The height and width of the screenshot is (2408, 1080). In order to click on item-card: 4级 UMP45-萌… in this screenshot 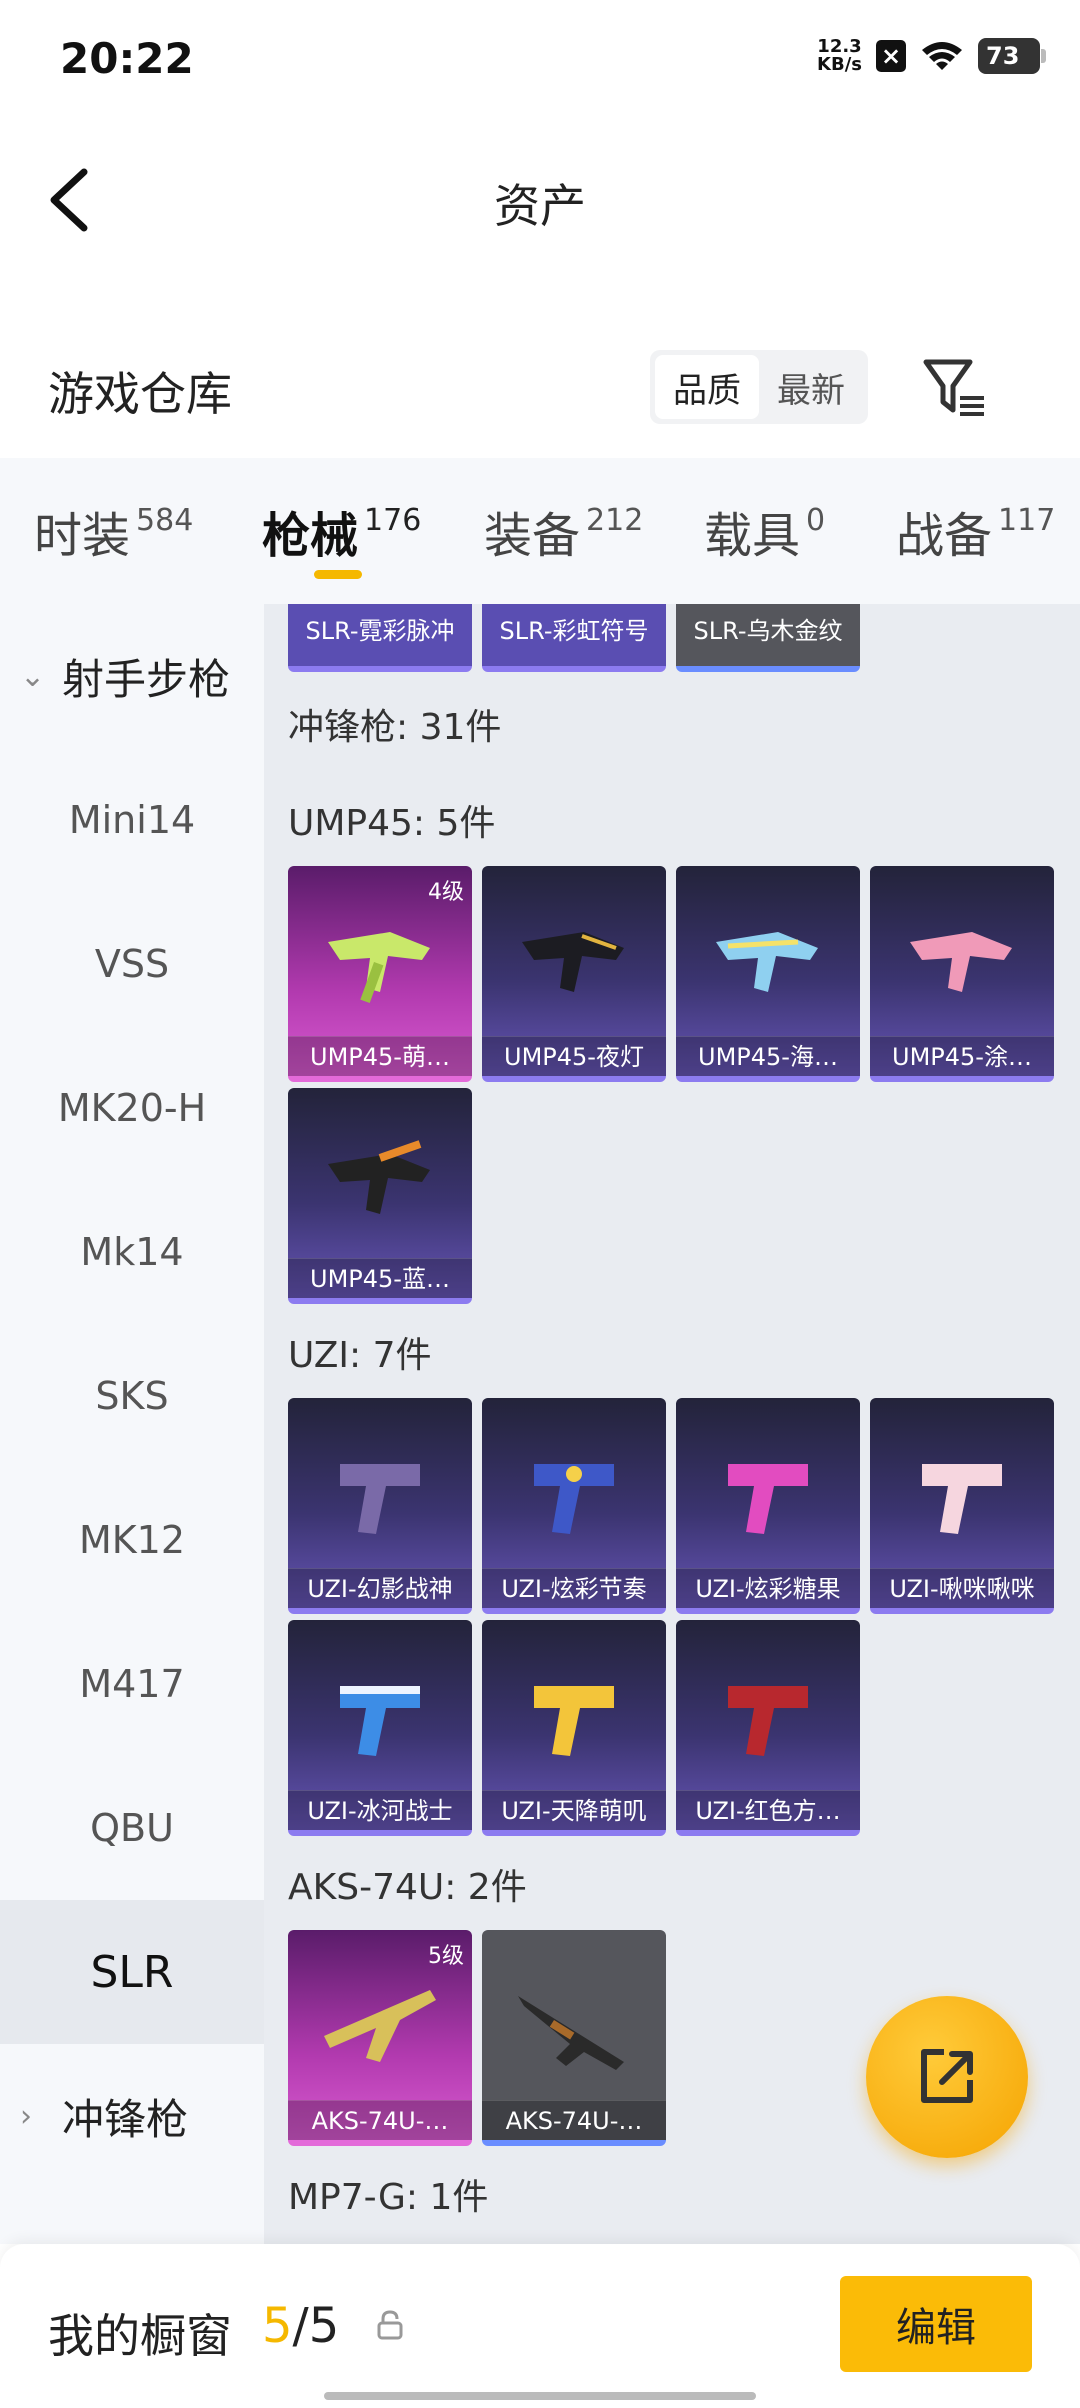, I will do `click(380, 974)`.